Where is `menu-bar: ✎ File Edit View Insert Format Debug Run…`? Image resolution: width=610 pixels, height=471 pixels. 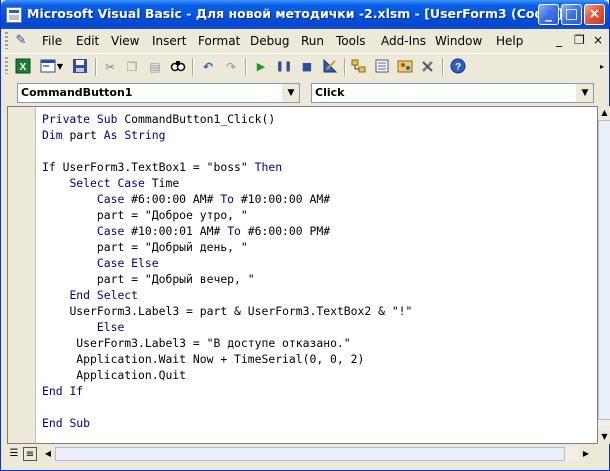 menu-bar: ✎ File Edit View Insert Format Debug Run… is located at coordinates (305, 41).